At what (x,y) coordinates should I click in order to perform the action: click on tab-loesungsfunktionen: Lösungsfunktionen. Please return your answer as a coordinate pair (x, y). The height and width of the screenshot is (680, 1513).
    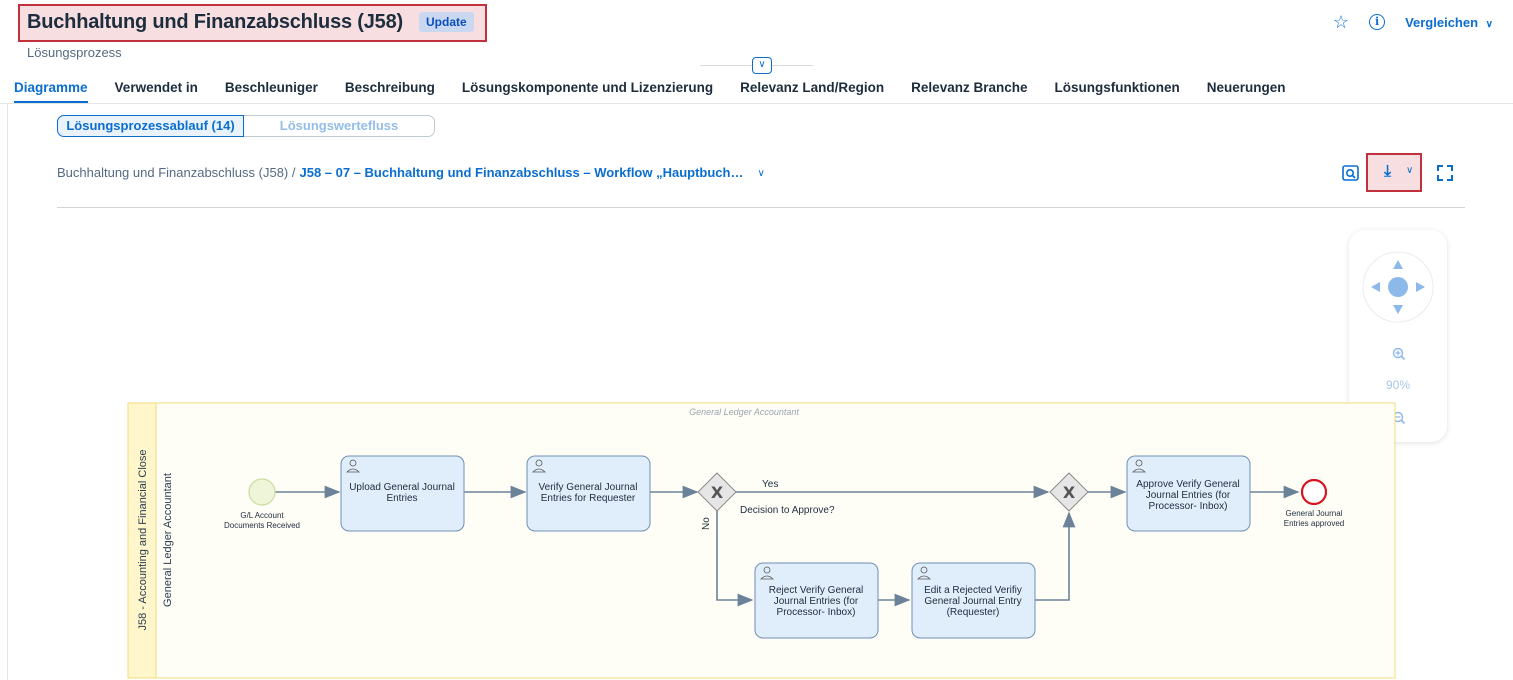
    Looking at the image, I should click on (1116, 92).